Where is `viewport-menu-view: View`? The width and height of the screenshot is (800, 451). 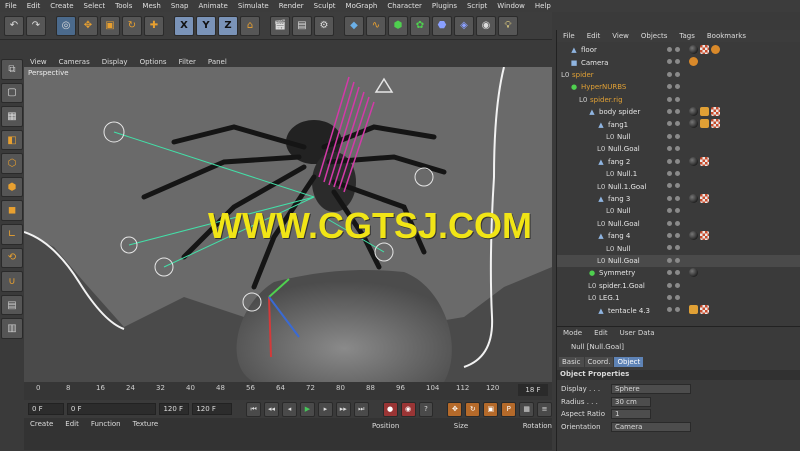 viewport-menu-view: View is located at coordinates (38, 62).